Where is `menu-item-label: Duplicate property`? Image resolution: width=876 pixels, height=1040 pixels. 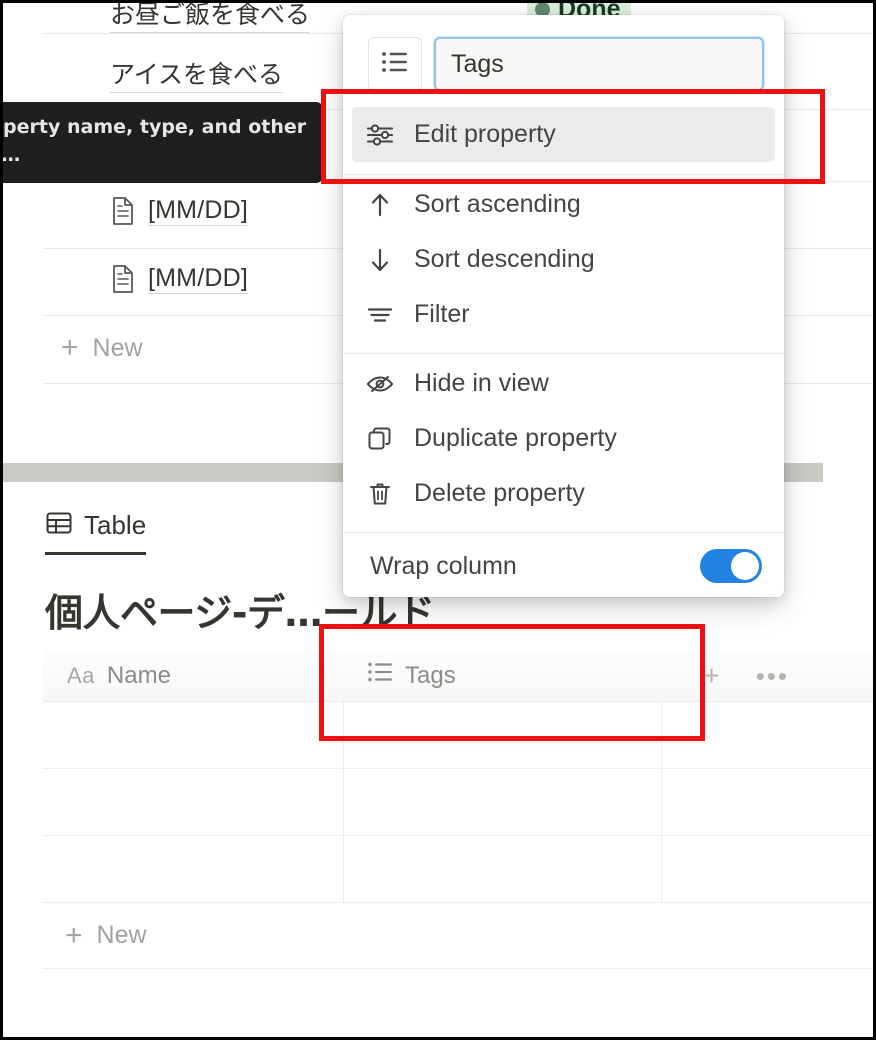
menu-item-label: Duplicate property is located at coordinates (515, 438).